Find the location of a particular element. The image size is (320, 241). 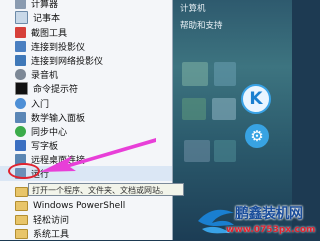

menu-item-label: 系统工具 is located at coordinates (51, 235).